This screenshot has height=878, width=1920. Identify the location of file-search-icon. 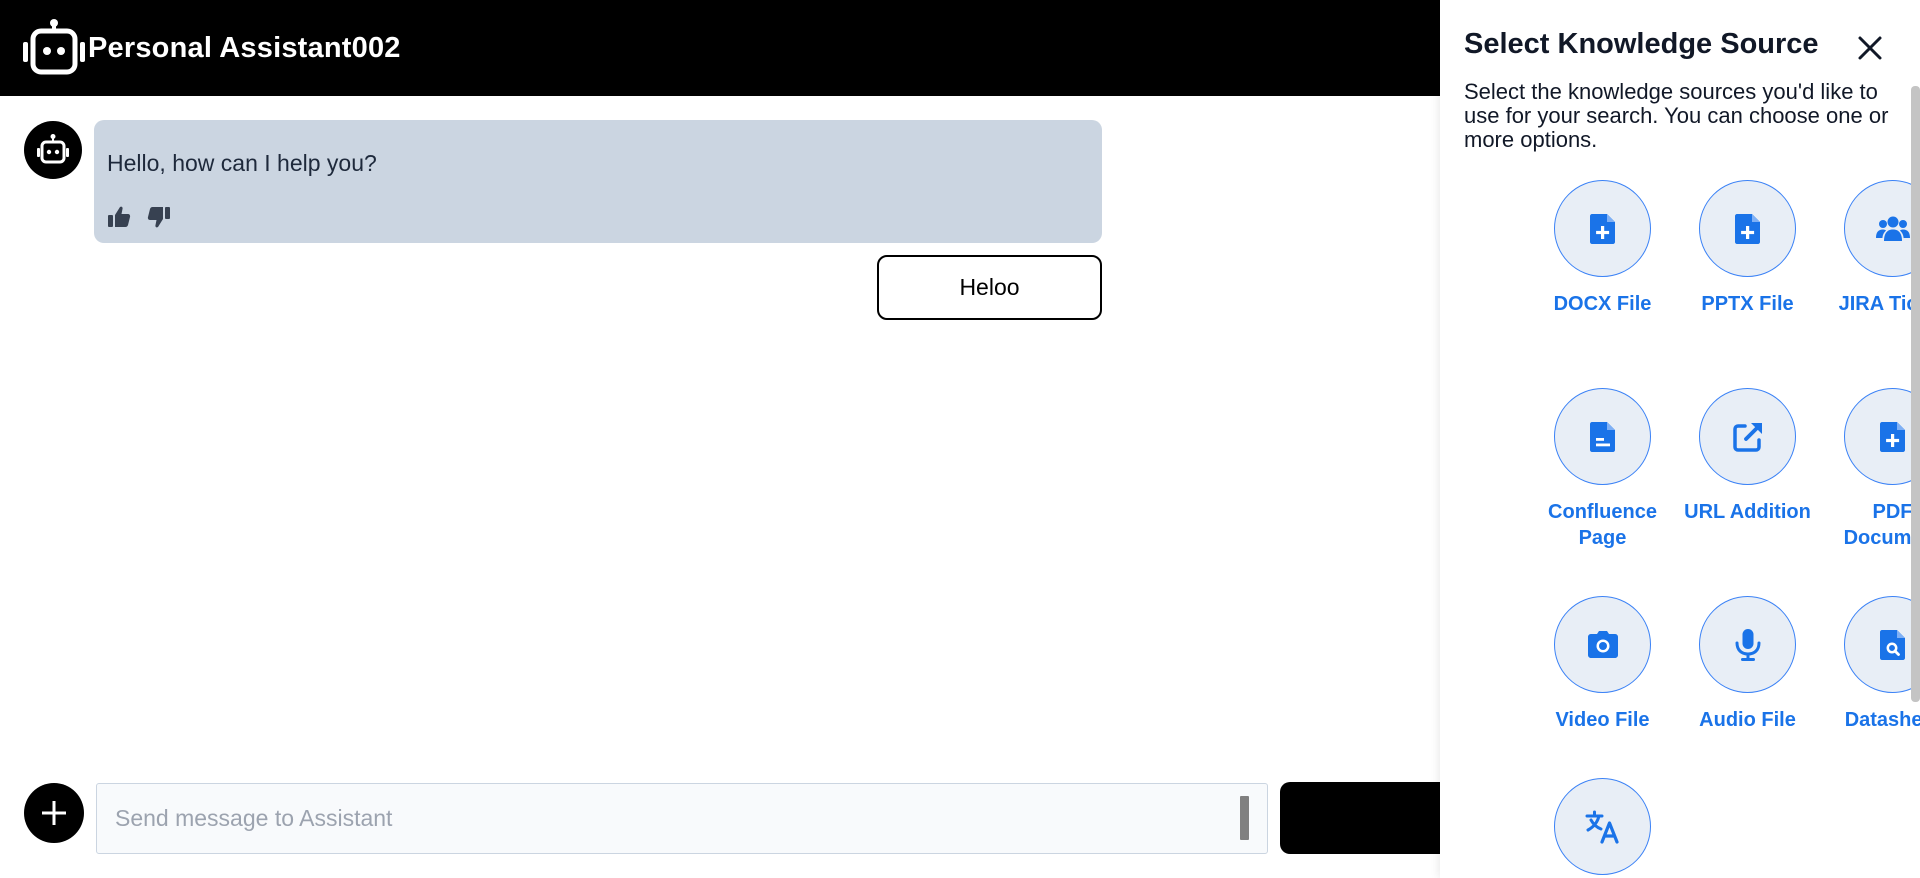
(1892, 644).